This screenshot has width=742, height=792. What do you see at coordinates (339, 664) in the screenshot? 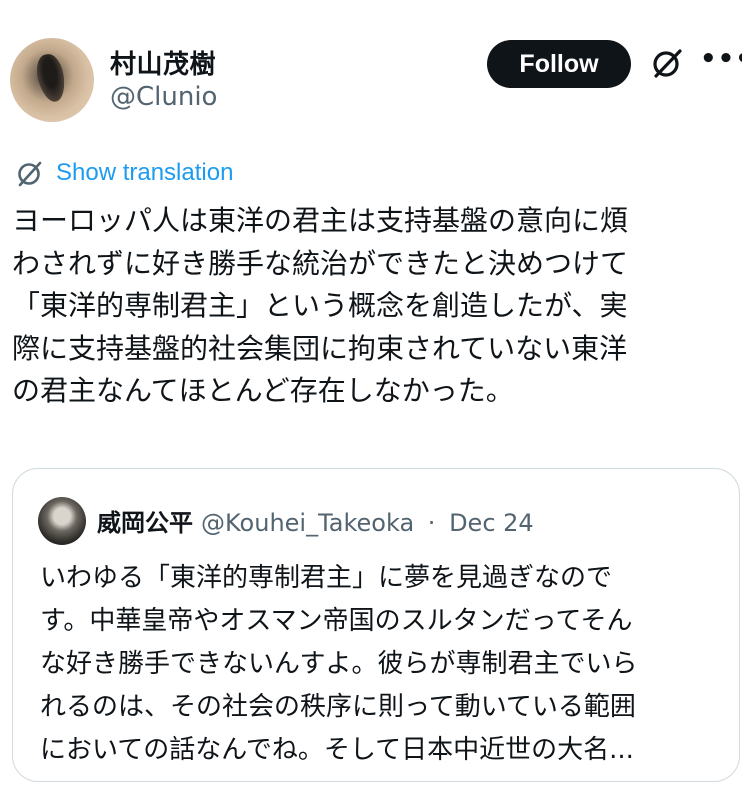
I see `quoted-text-line: な好き勝手できないんすよ。彼らが専制君主でいら` at bounding box center [339, 664].